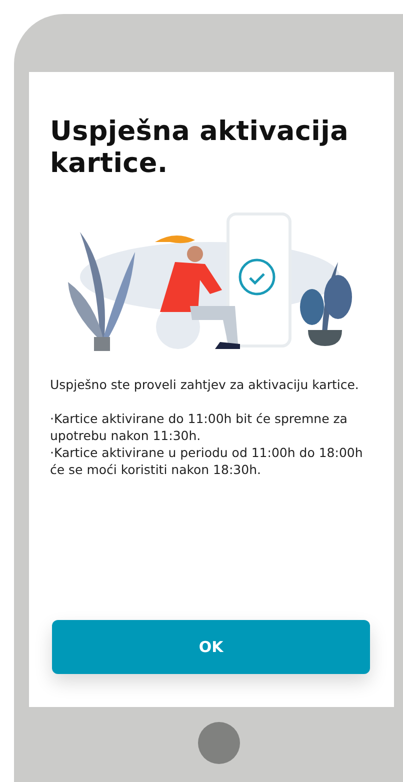 Image resolution: width=403 pixels, height=782 pixels. What do you see at coordinates (199, 427) in the screenshot?
I see `note-text: ·Kartice aktivirane do 11:00h bit će spremne za upotrebu nakon 11:30h.` at bounding box center [199, 427].